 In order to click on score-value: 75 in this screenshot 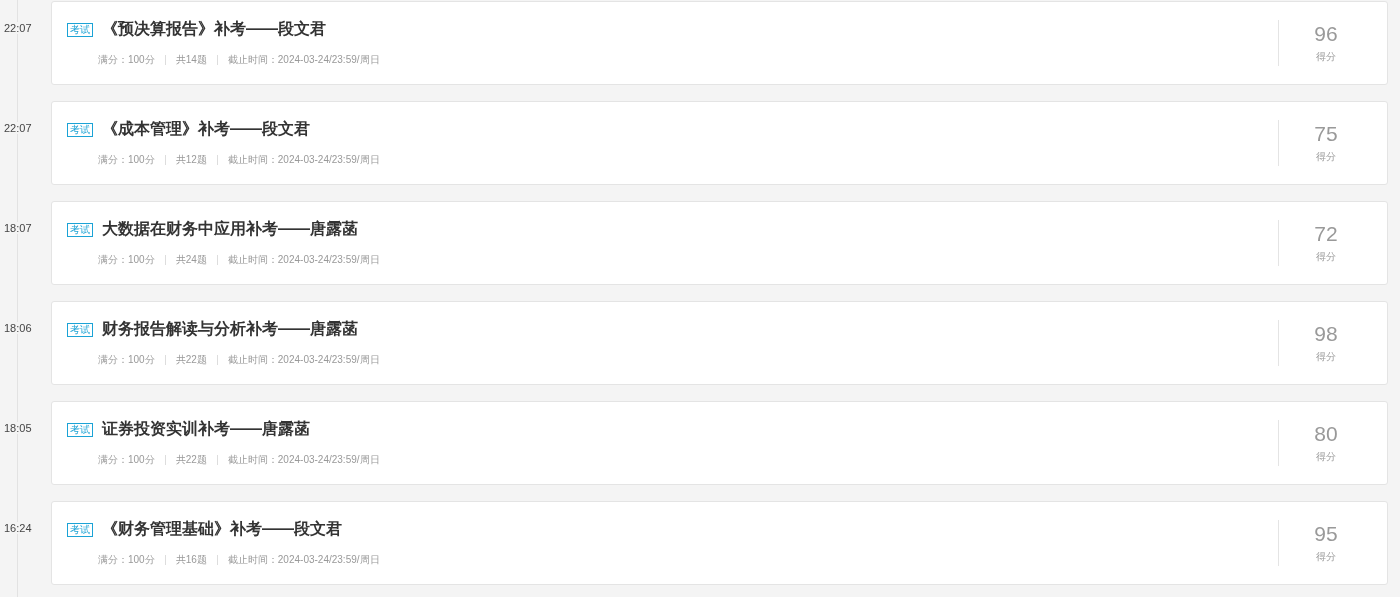, I will do `click(1326, 134)`.